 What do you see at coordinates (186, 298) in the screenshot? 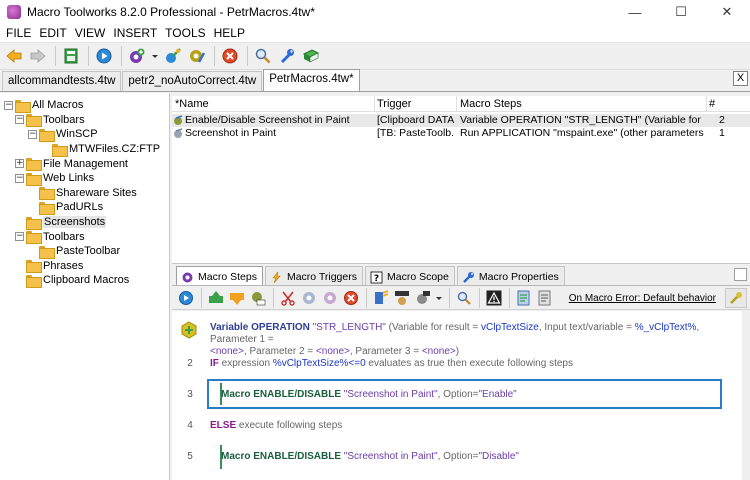
I see `run-step-button` at bounding box center [186, 298].